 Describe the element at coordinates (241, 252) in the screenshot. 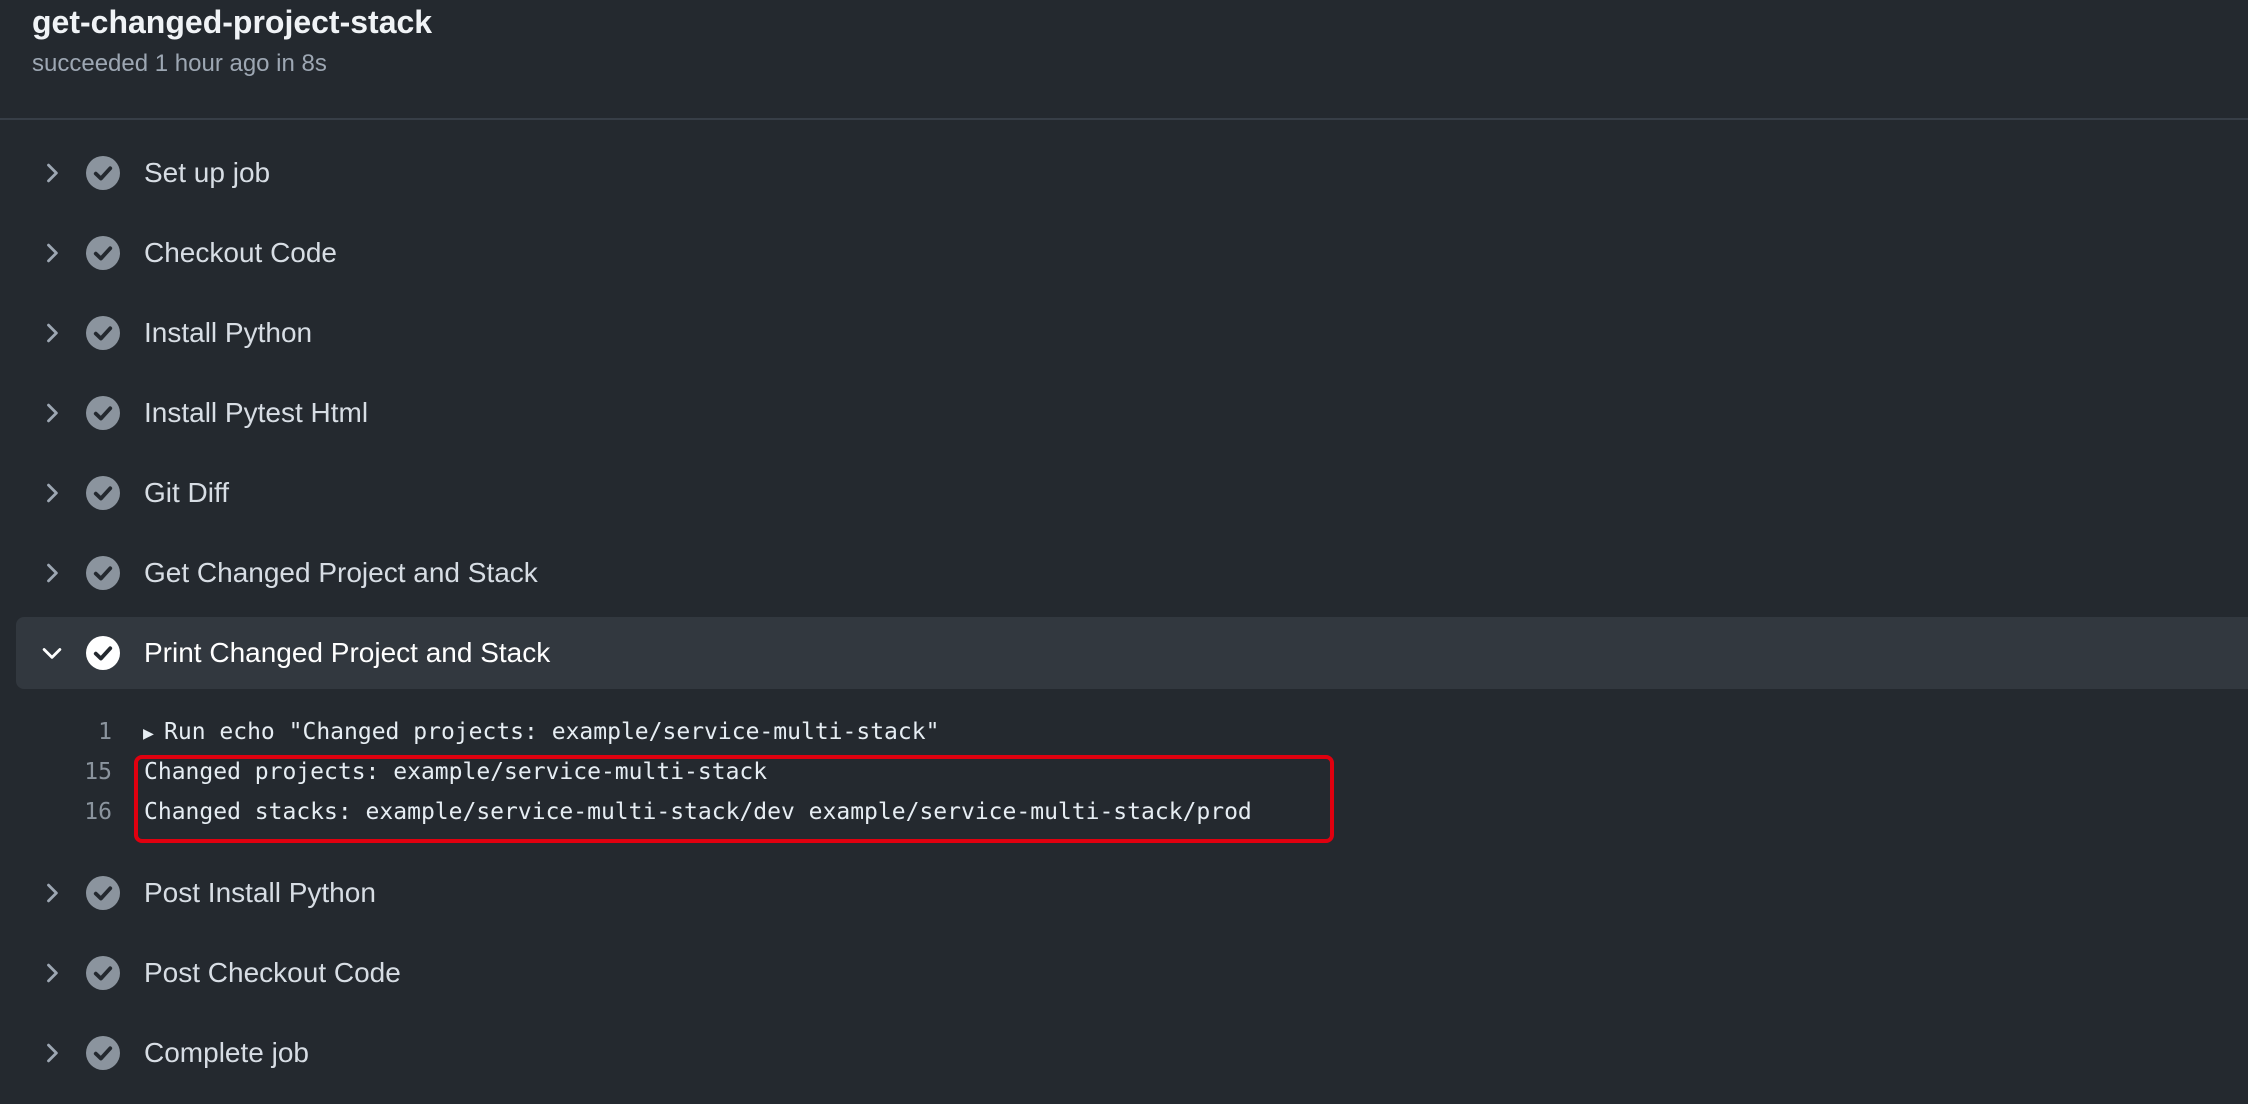

I see `step-label: Checkout Code` at that location.